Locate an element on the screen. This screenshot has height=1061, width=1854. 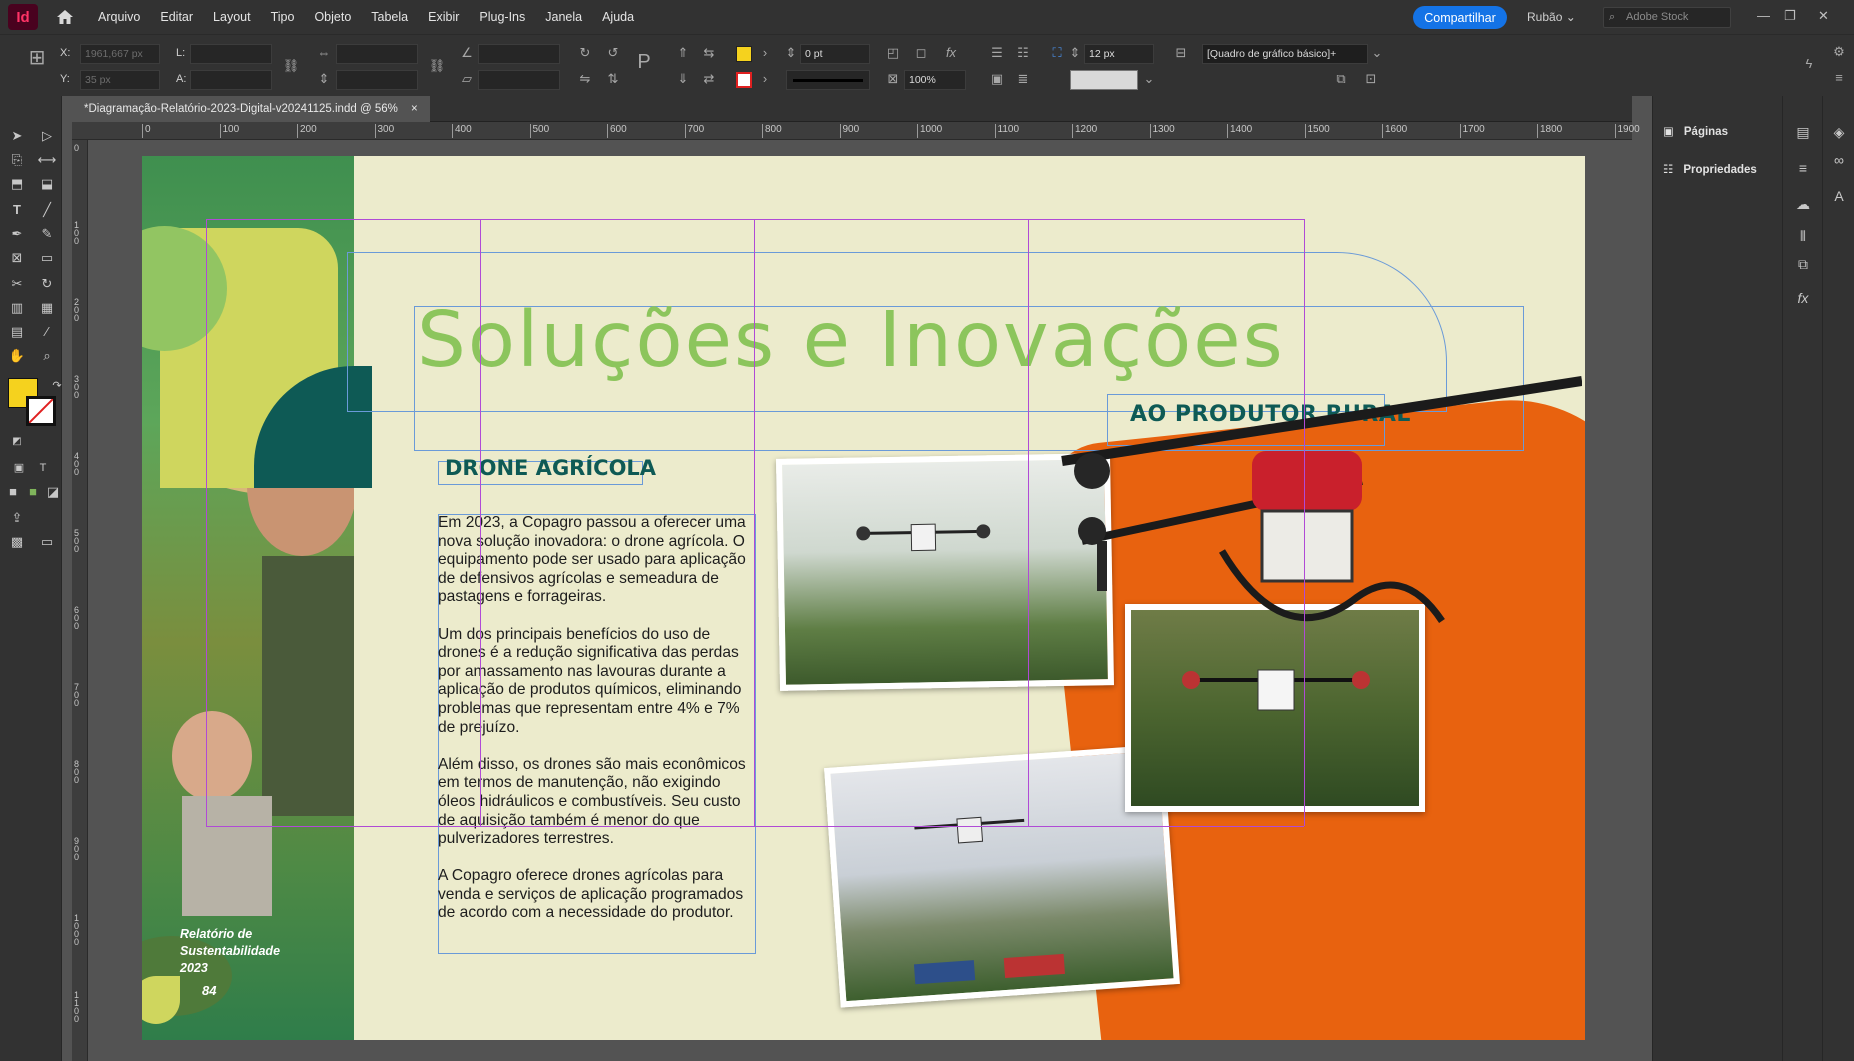
pathfinder-icon: ⧉ is located at coordinates (1803, 266).